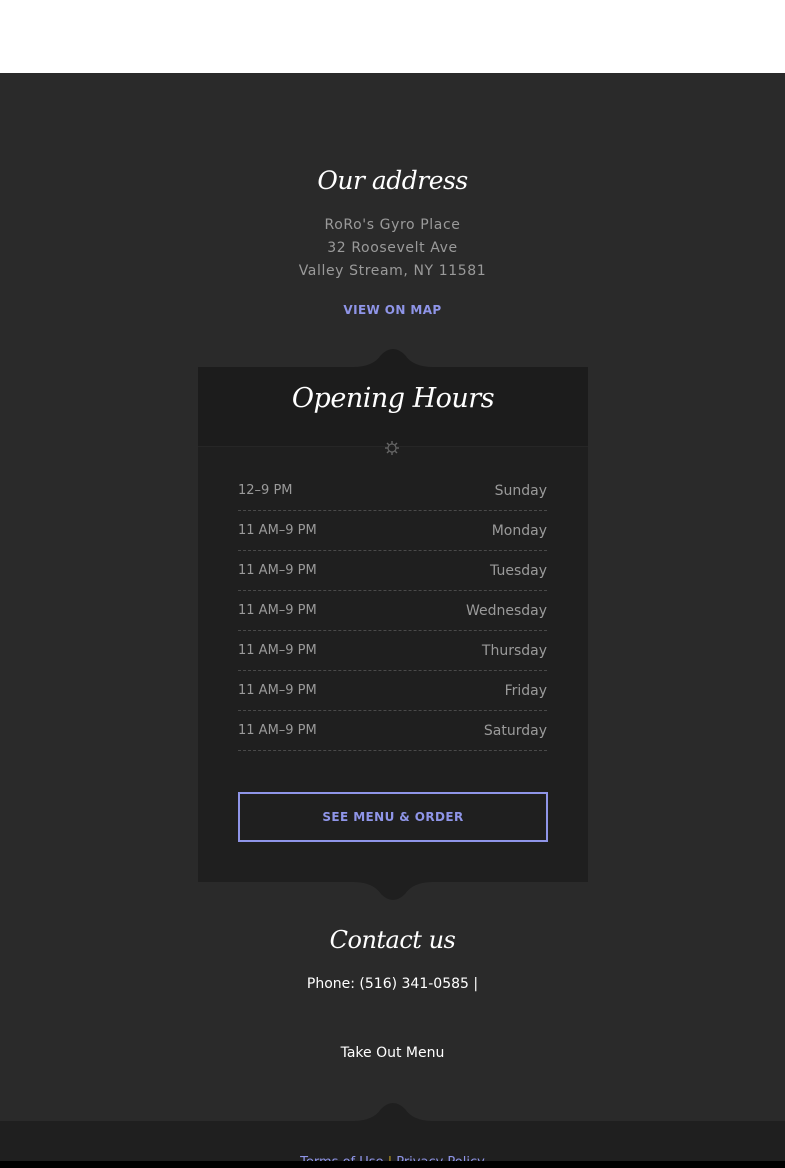 This screenshot has width=785, height=1168. What do you see at coordinates (506, 611) in the screenshot?
I see `hours-day: Wednesday` at bounding box center [506, 611].